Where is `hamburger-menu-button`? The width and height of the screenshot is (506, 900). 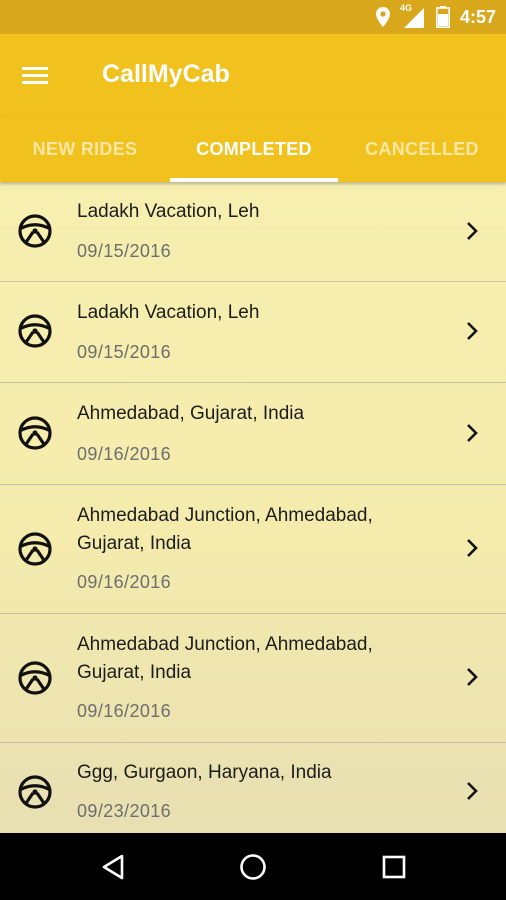
hamburger-menu-button is located at coordinates (39, 75).